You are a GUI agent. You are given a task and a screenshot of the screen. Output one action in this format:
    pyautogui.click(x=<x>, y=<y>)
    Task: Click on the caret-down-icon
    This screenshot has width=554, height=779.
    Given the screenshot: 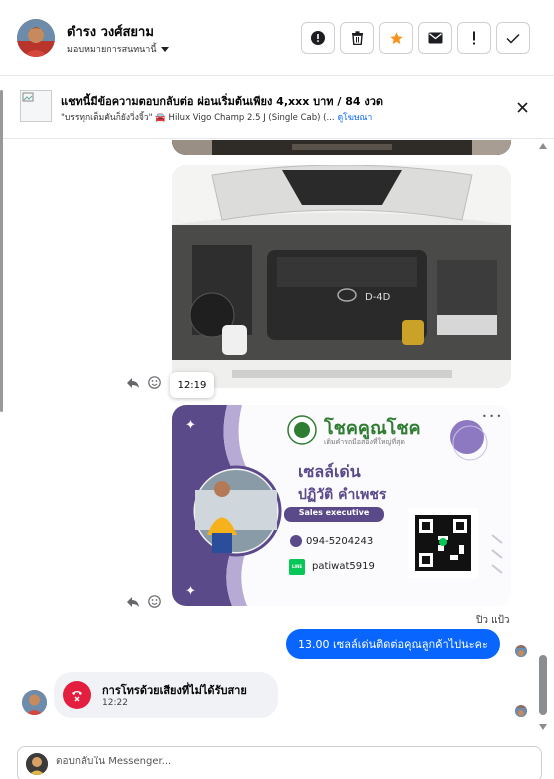 What is the action you would take?
    pyautogui.click(x=164, y=49)
    